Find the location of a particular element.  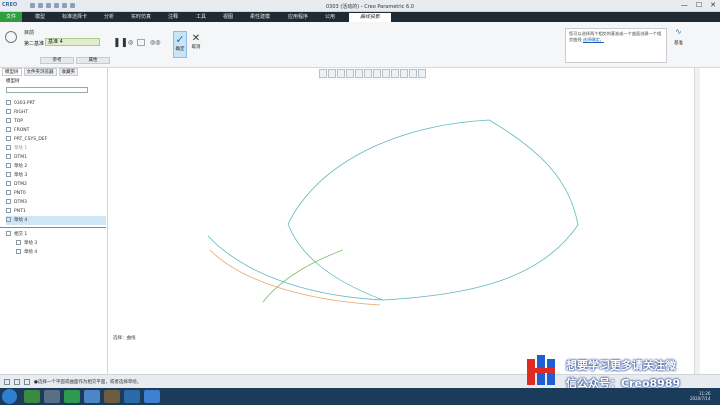

list-item: 草绘 1 is located at coordinates (56, 148).